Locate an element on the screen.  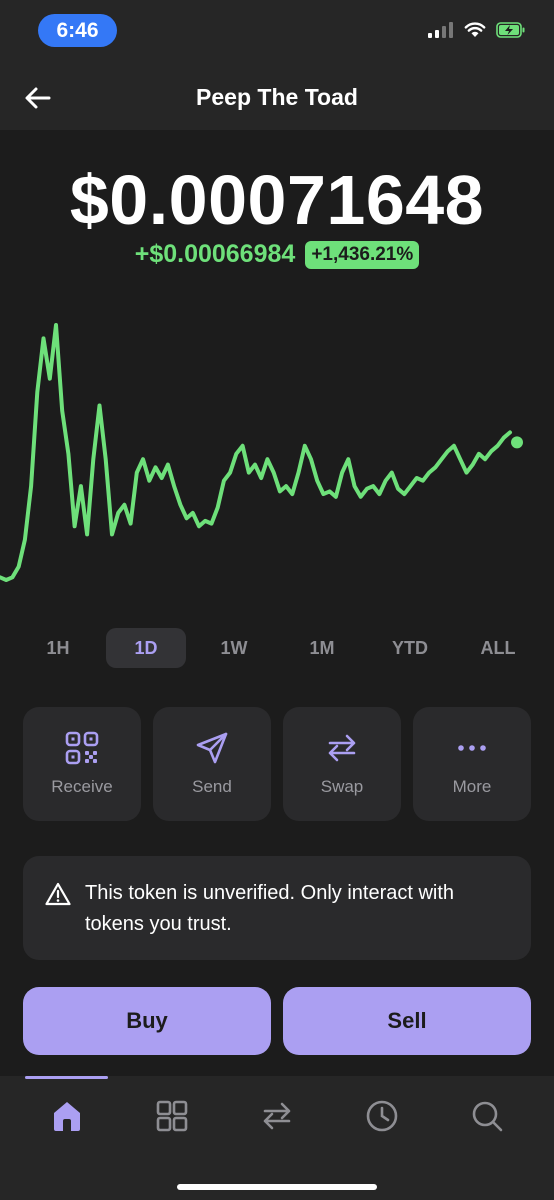
more-icon is located at coordinates (472, 748).